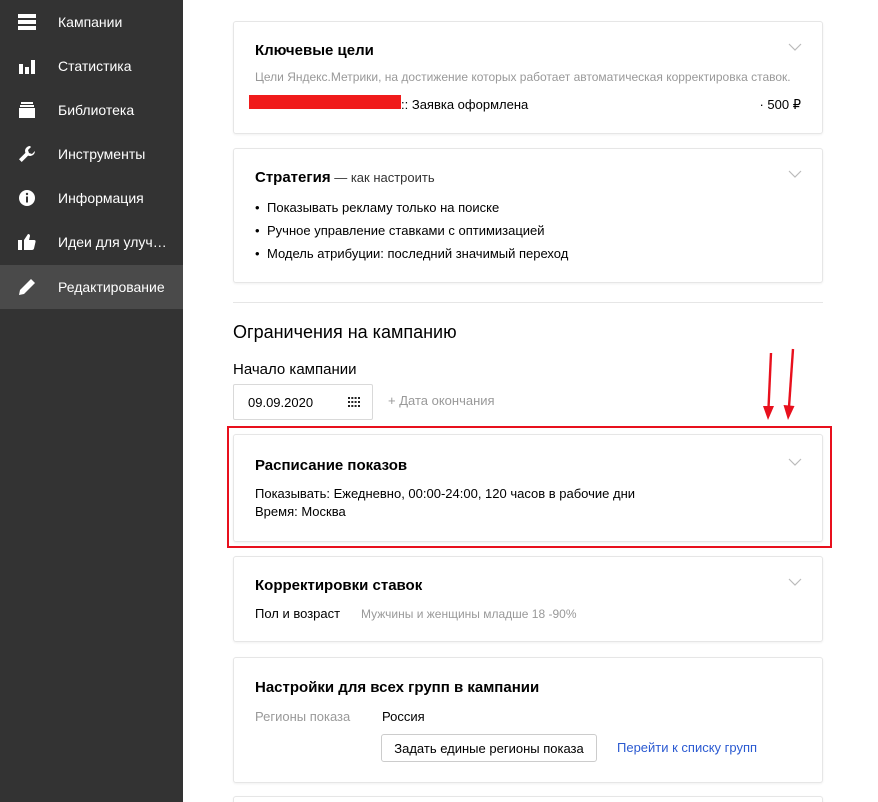  What do you see at coordinates (111, 287) in the screenshot?
I see `sidebar-item-label: Редактирование` at bounding box center [111, 287].